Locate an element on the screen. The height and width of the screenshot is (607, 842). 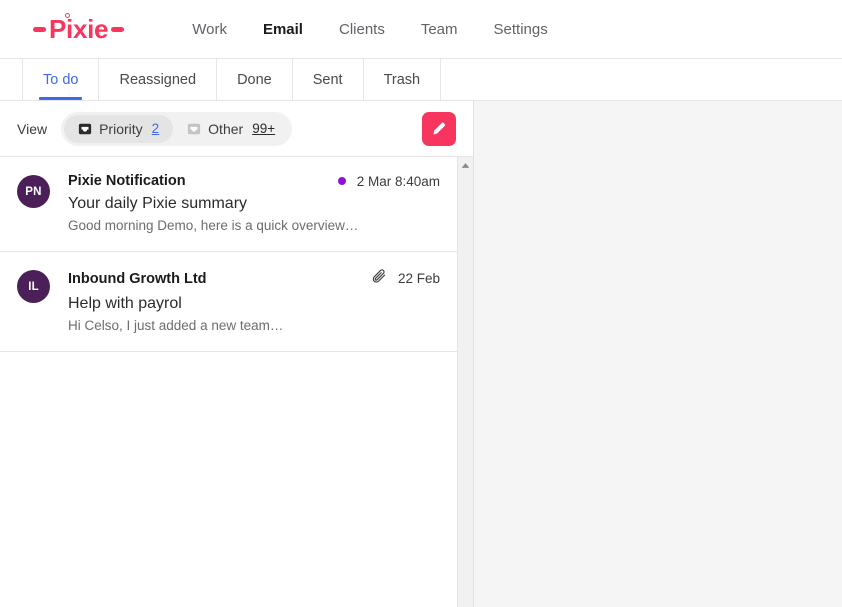
view-segment-priority-label: Priority is located at coordinates (121, 128).